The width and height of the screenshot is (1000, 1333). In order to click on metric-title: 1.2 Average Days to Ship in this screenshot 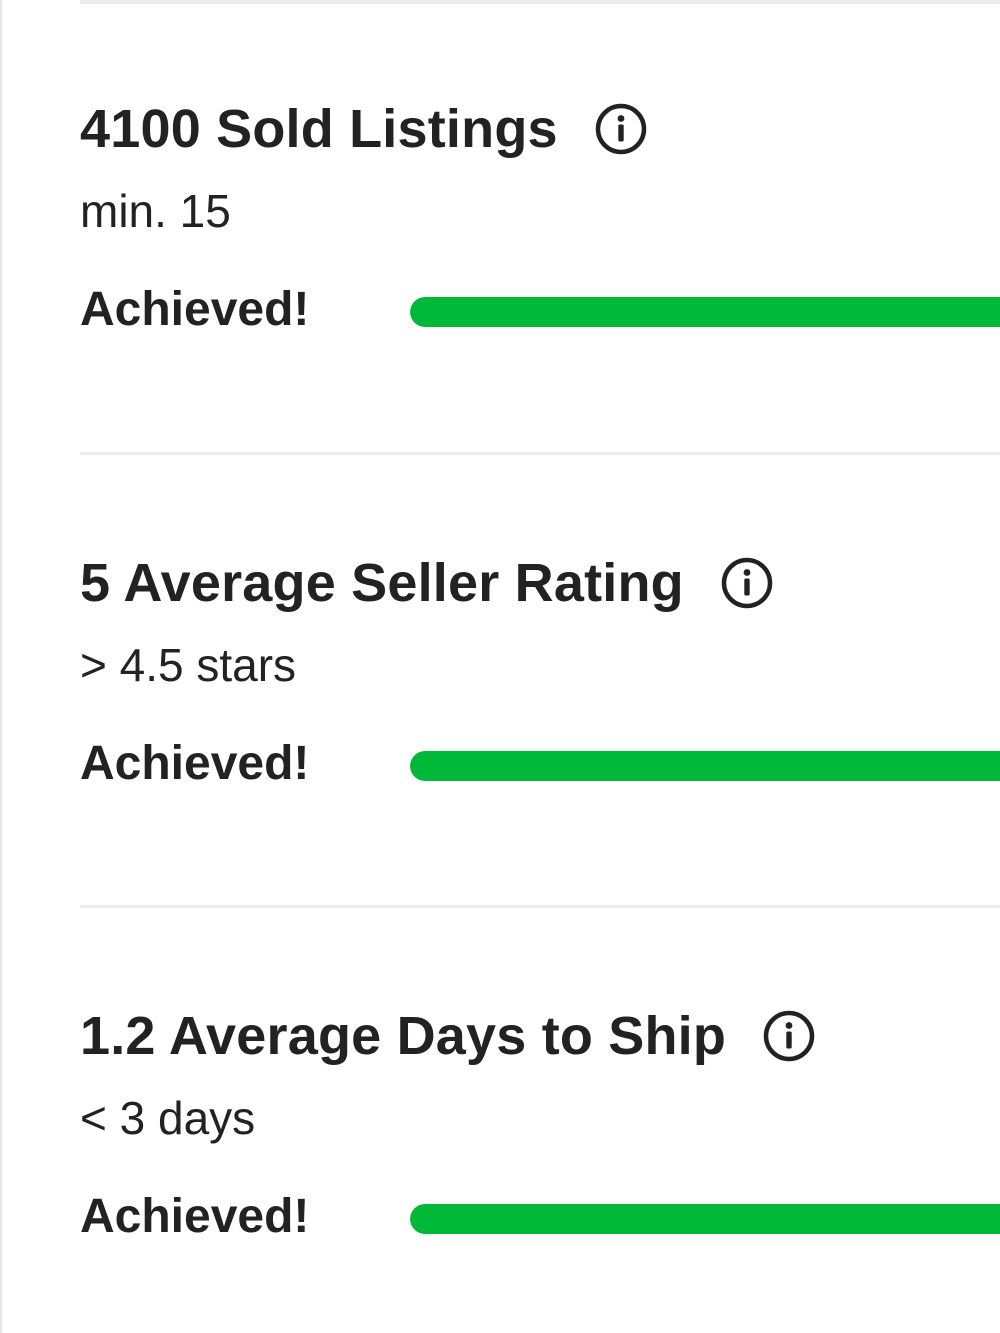, I will do `click(403, 1036)`.